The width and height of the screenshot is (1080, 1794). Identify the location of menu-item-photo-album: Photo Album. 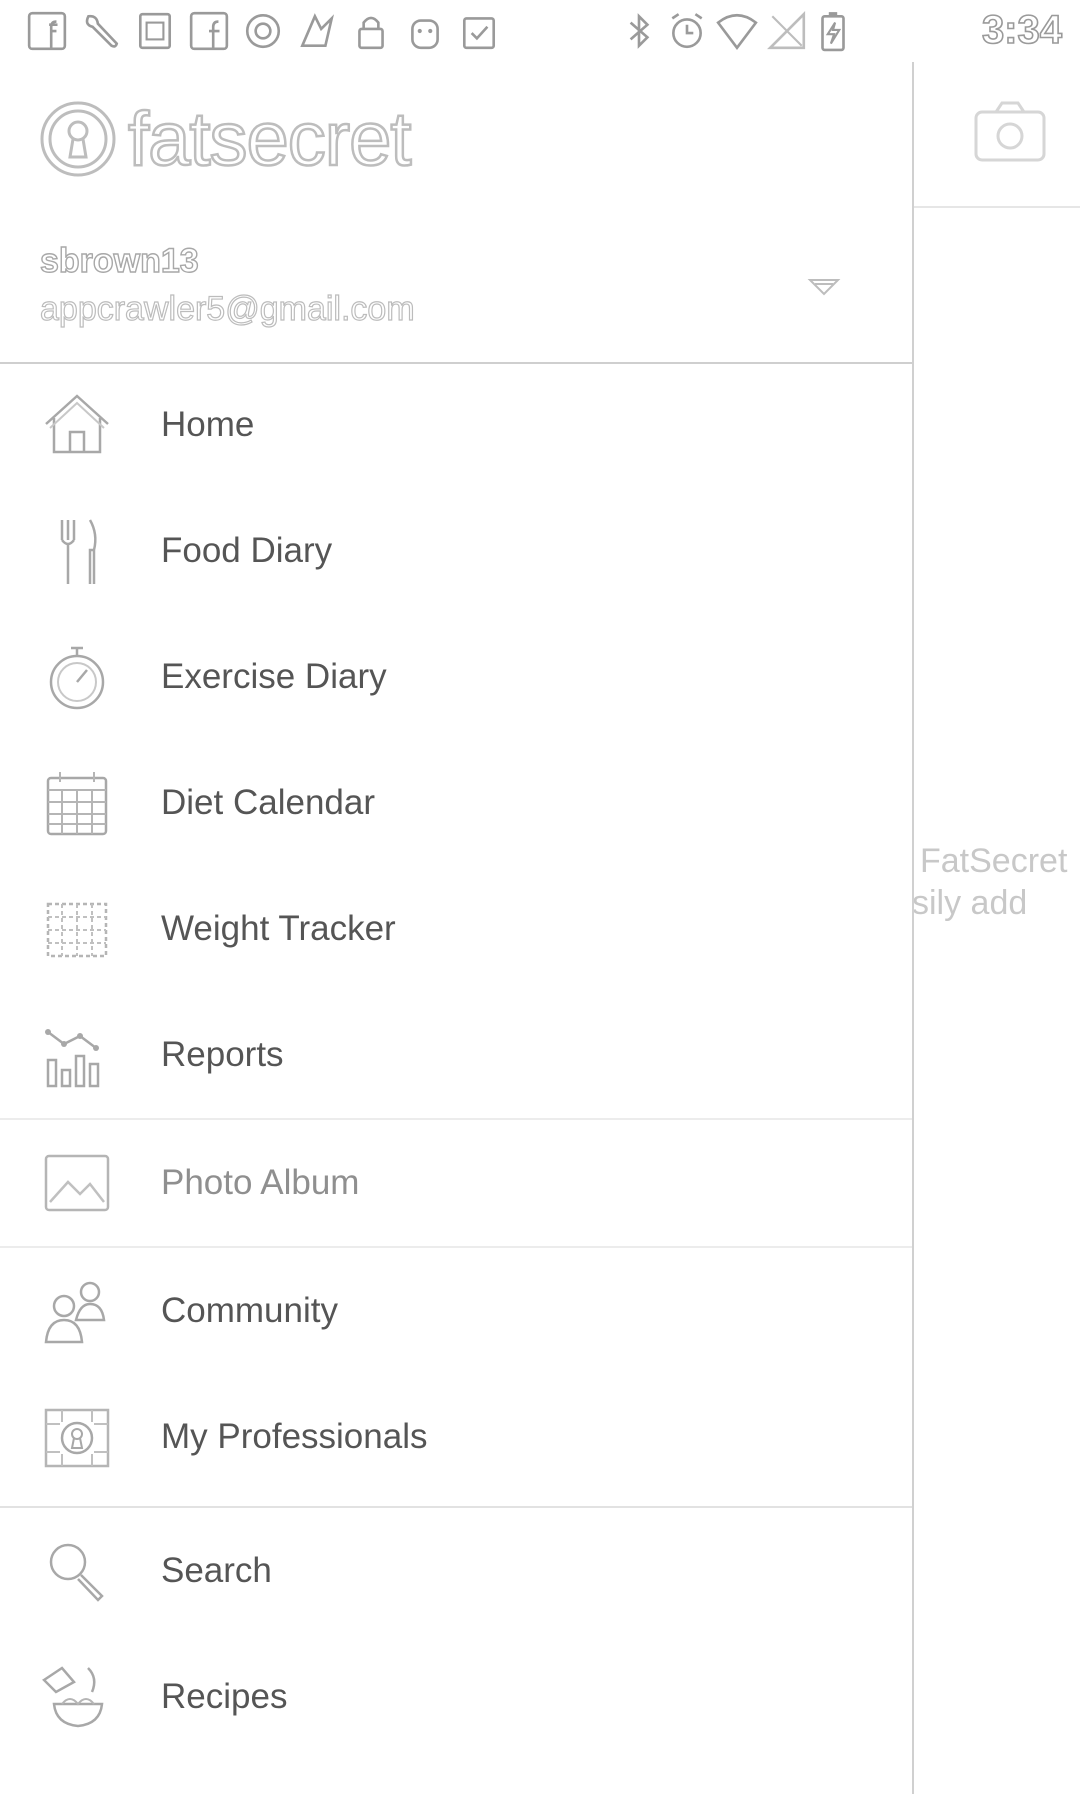
(456, 1183).